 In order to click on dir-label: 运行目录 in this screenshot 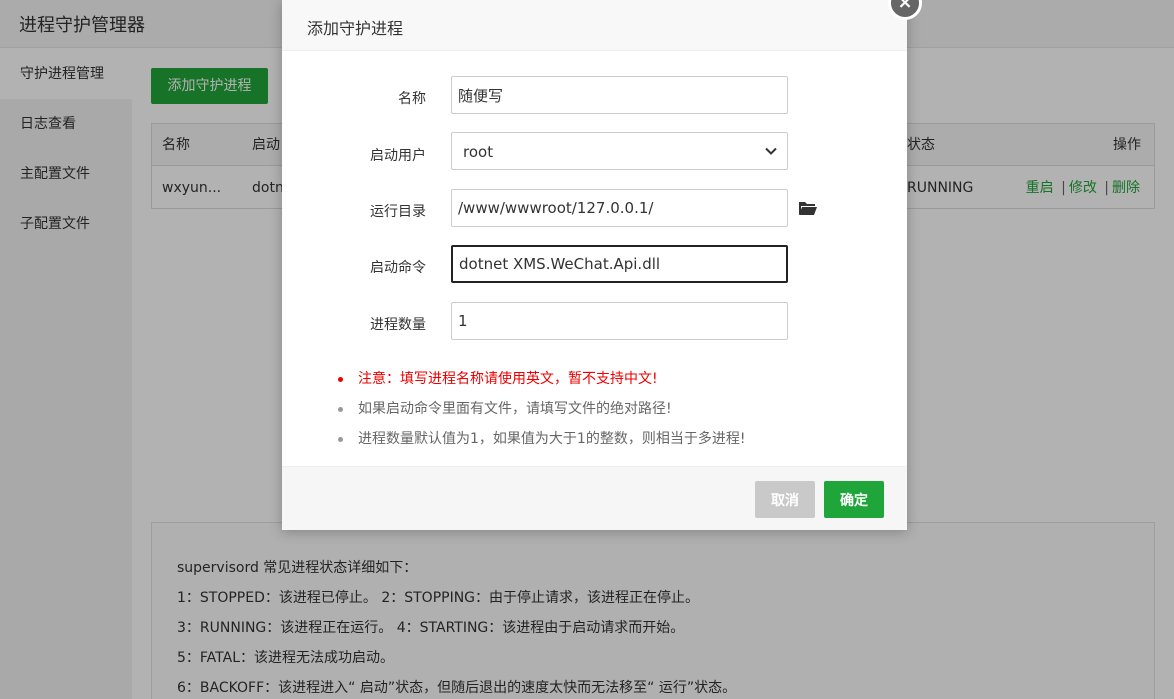, I will do `click(398, 212)`.